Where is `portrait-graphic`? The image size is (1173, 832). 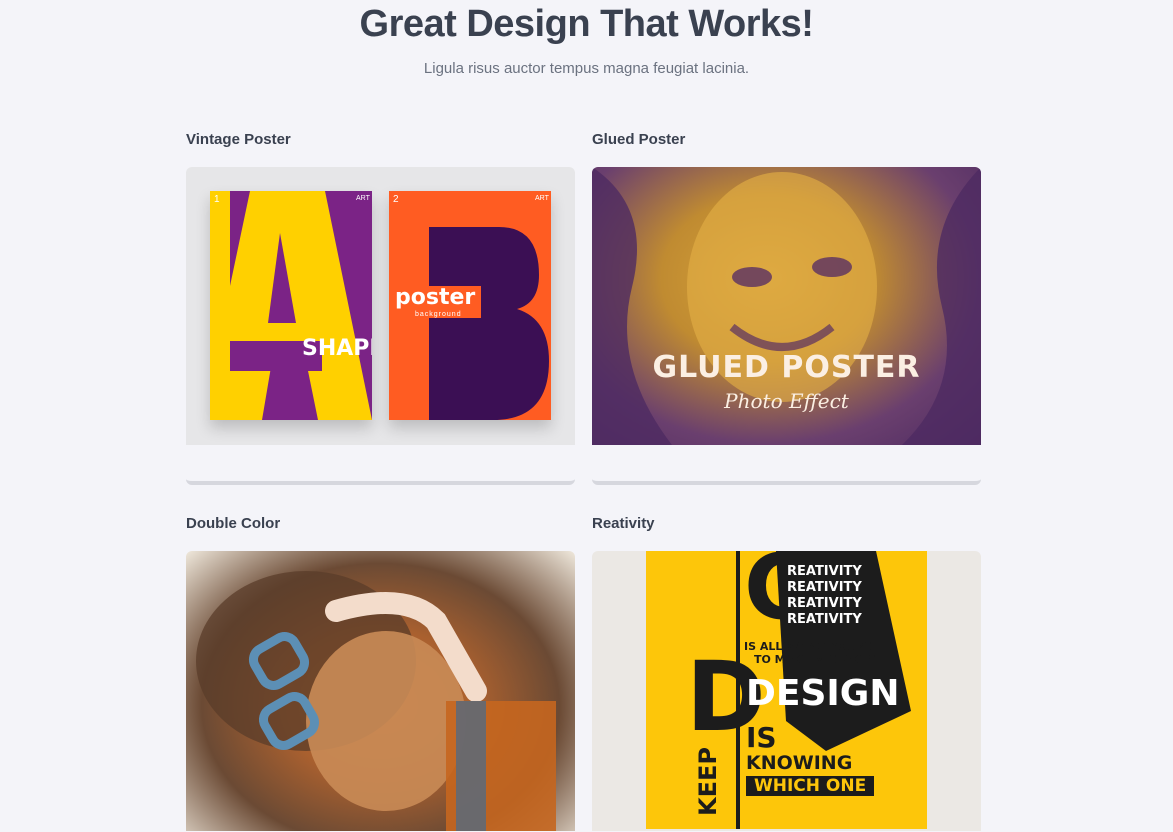 portrait-graphic is located at coordinates (376, 701).